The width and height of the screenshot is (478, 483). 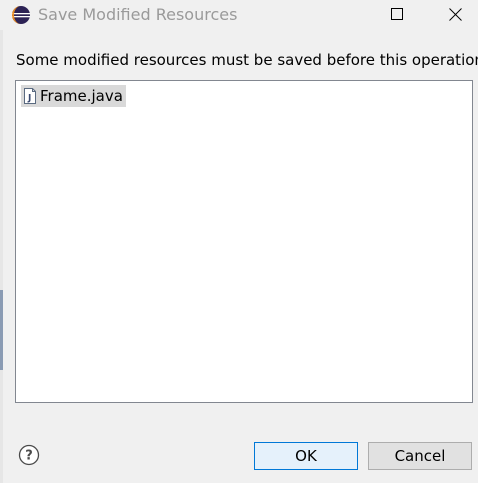 What do you see at coordinates (138, 14) in the screenshot?
I see `window-title: Save Modified Resources` at bounding box center [138, 14].